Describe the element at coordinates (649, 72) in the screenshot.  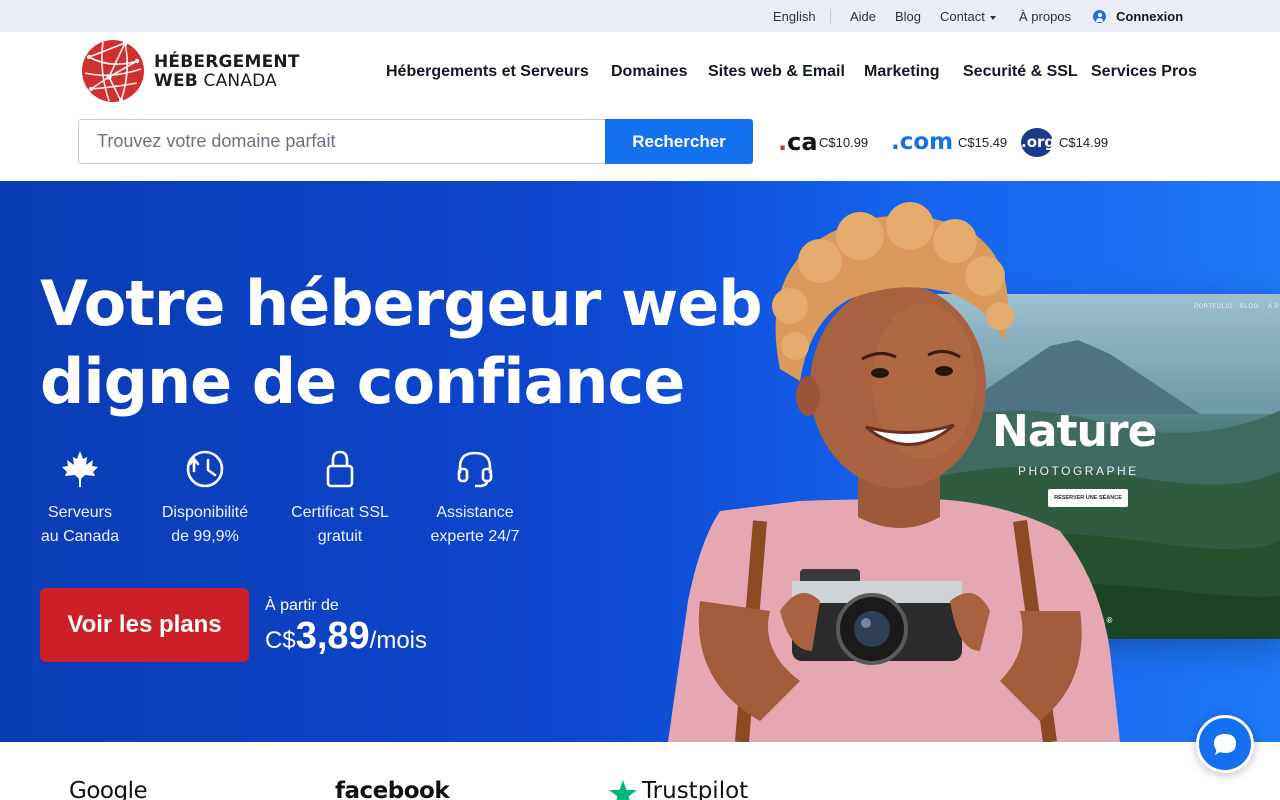
I see `nav-domains: Domaines` at that location.